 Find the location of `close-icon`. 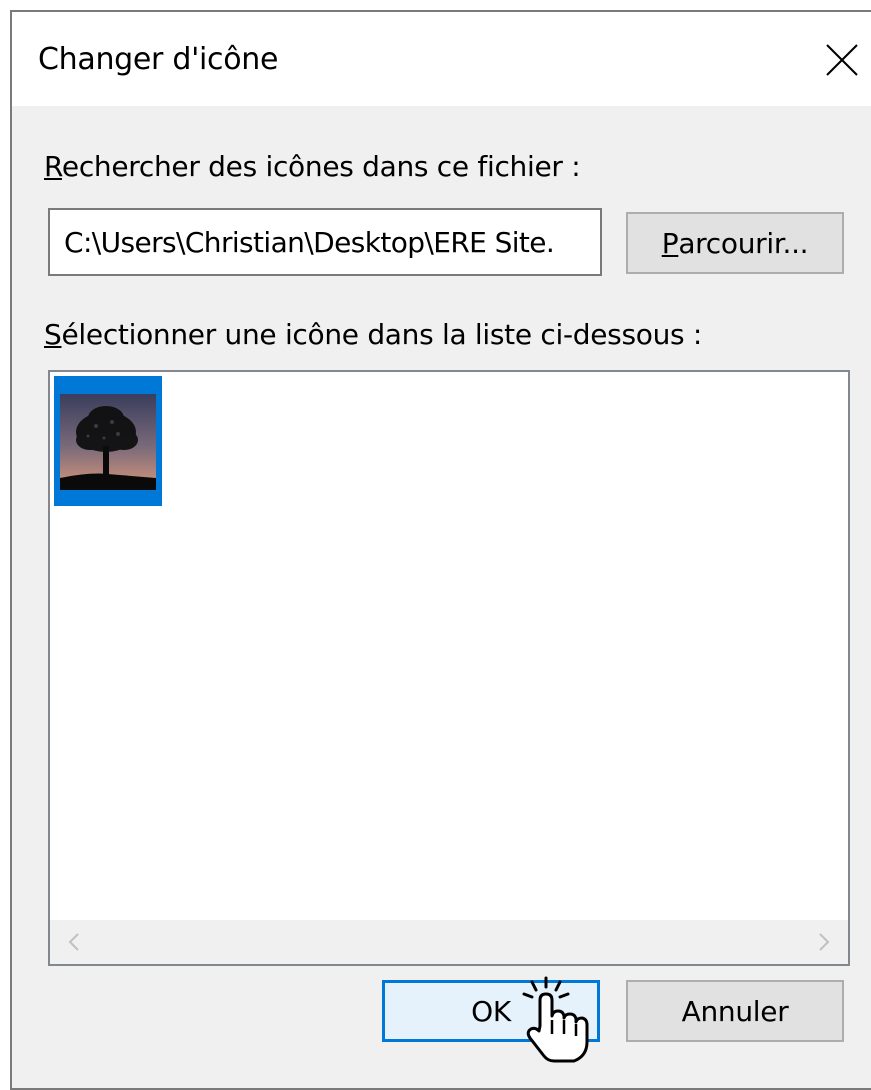

close-icon is located at coordinates (842, 60).